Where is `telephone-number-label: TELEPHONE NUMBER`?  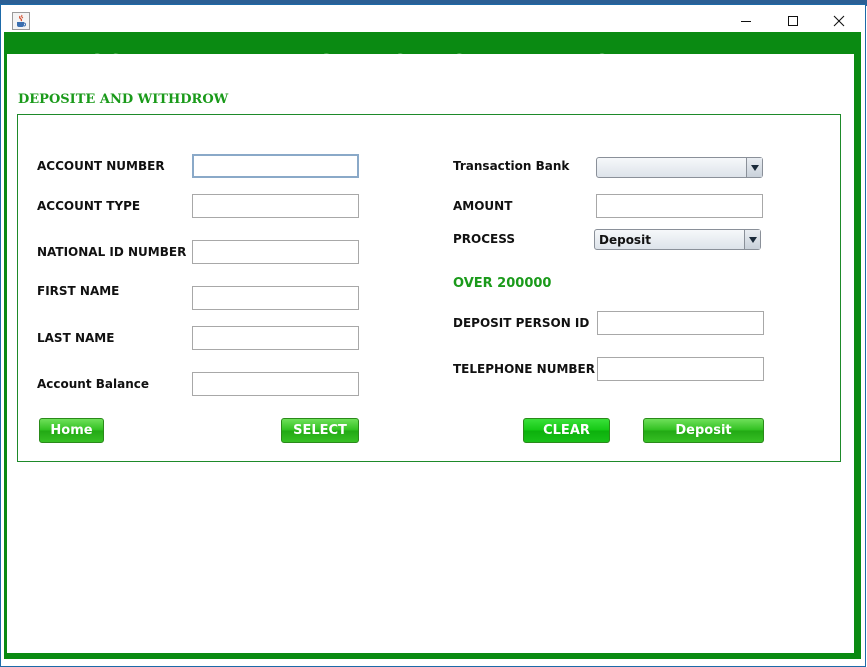
telephone-number-label: TELEPHONE NUMBER is located at coordinates (524, 369).